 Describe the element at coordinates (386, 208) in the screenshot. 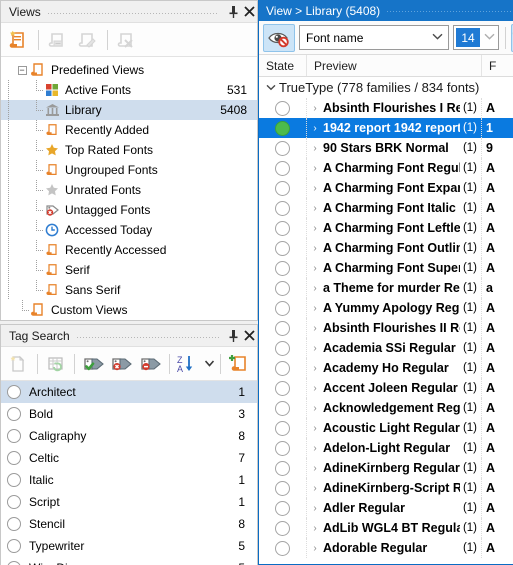

I see `table-row: › A Charming Font Italic Regu (1) A` at that location.